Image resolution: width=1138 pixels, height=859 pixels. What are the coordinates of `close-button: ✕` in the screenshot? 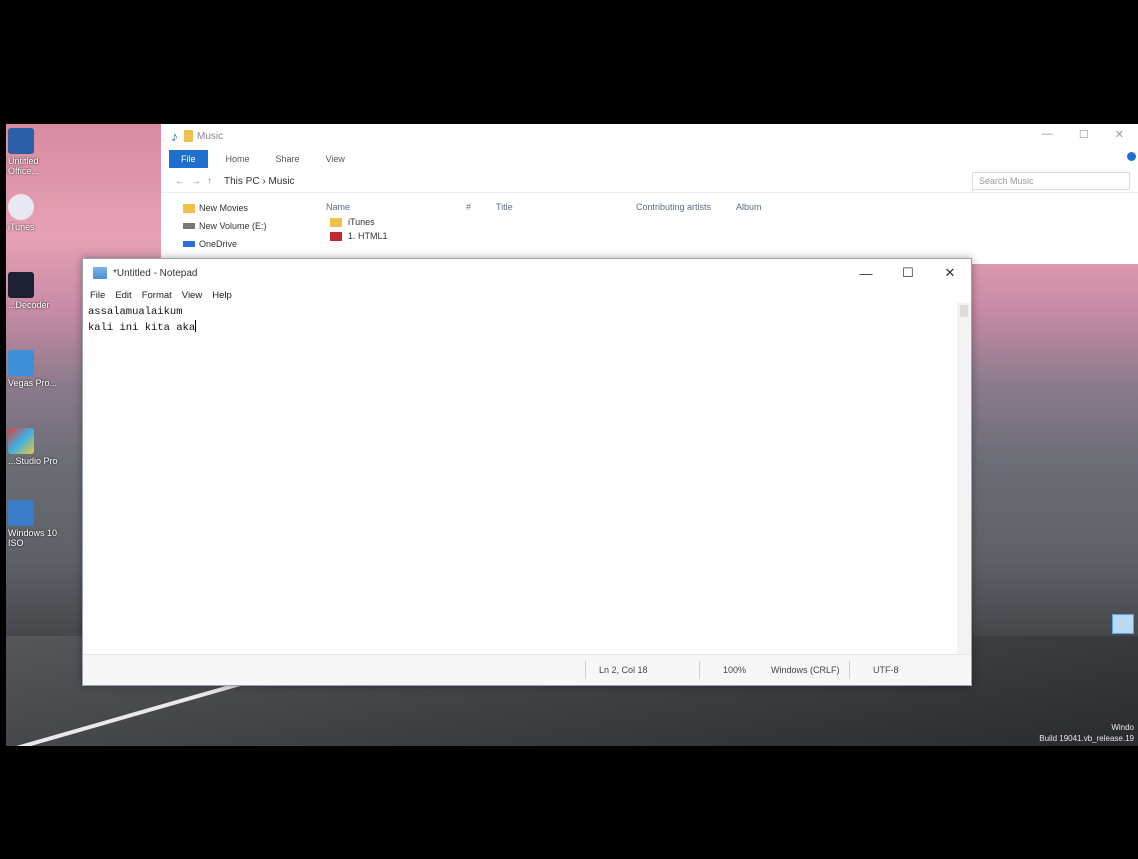 It's located at (950, 273).